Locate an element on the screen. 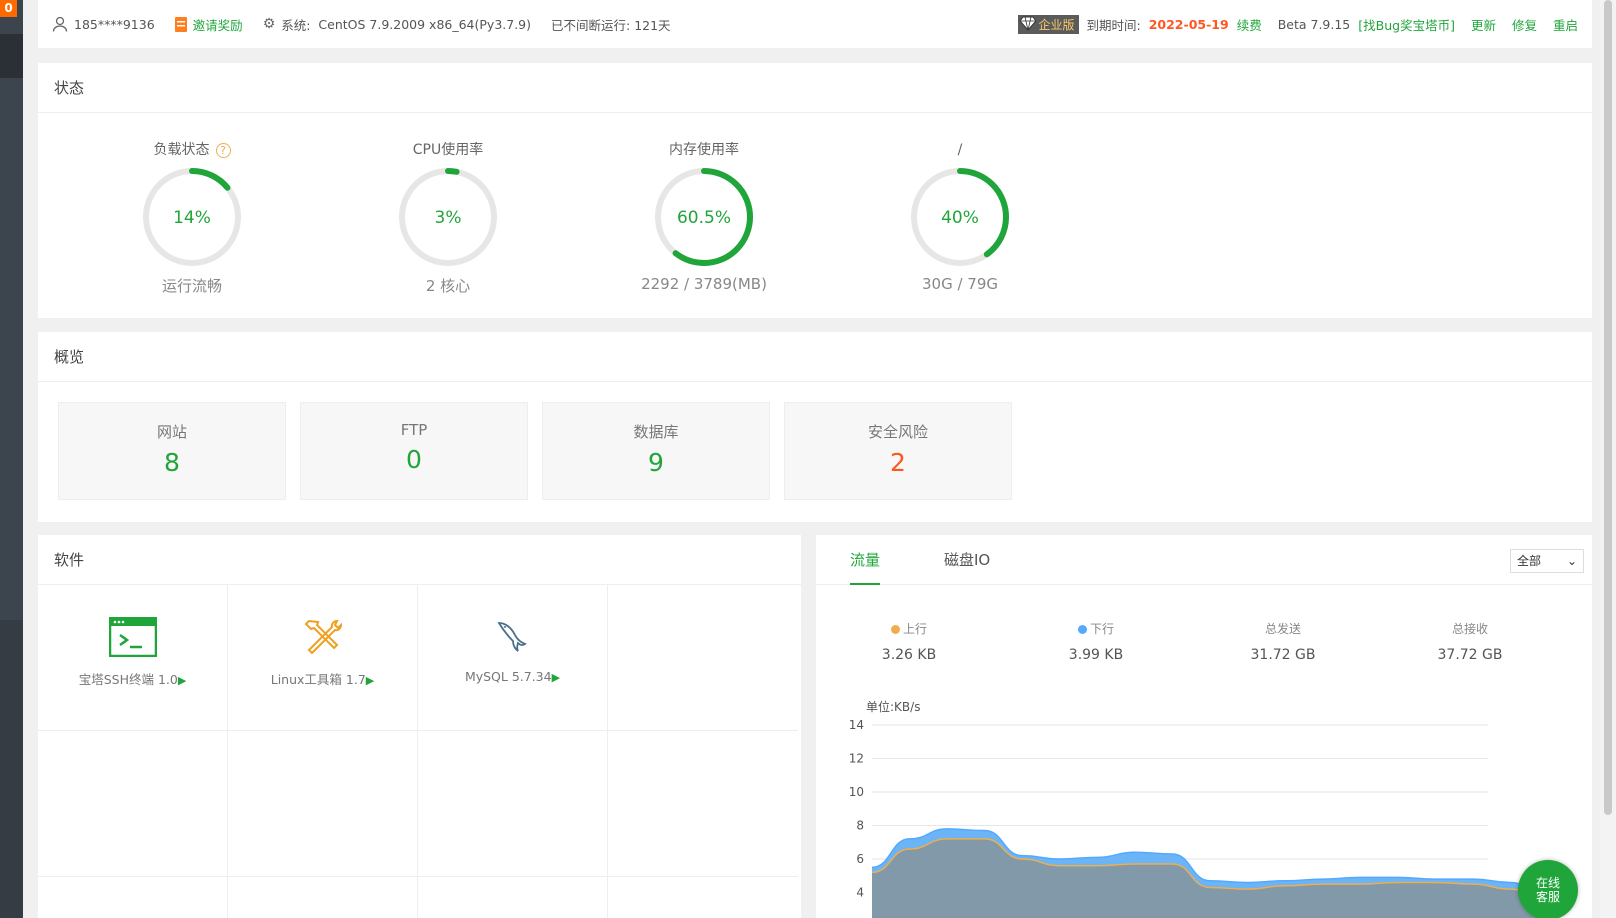  stat-value: 3.26 KB is located at coordinates (909, 655).